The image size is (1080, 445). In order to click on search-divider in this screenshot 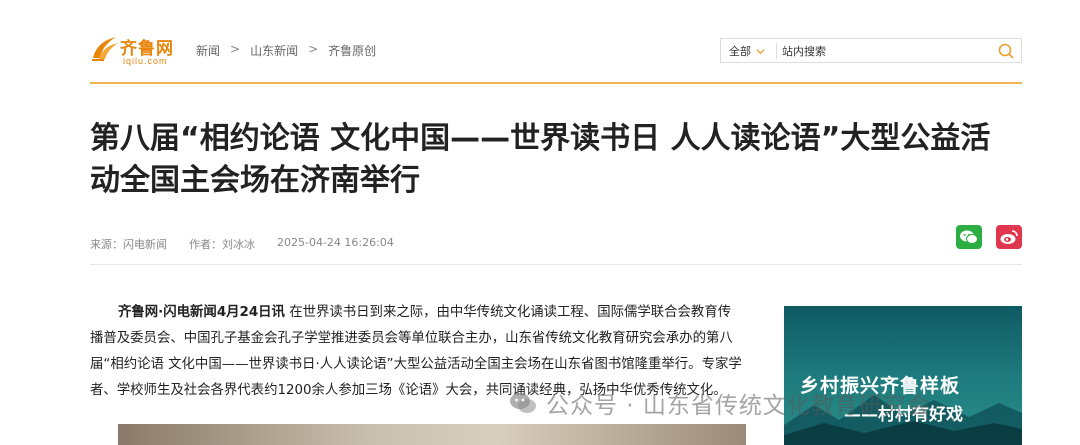, I will do `click(776, 51)`.